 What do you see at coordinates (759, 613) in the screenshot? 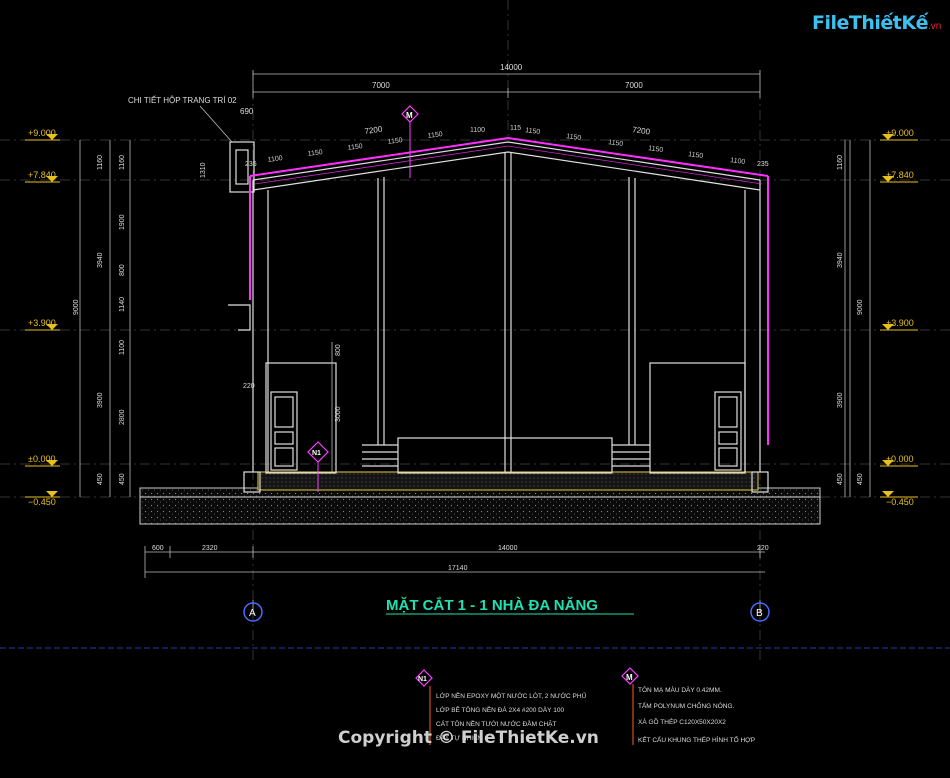
I see `svg-text: B` at bounding box center [759, 613].